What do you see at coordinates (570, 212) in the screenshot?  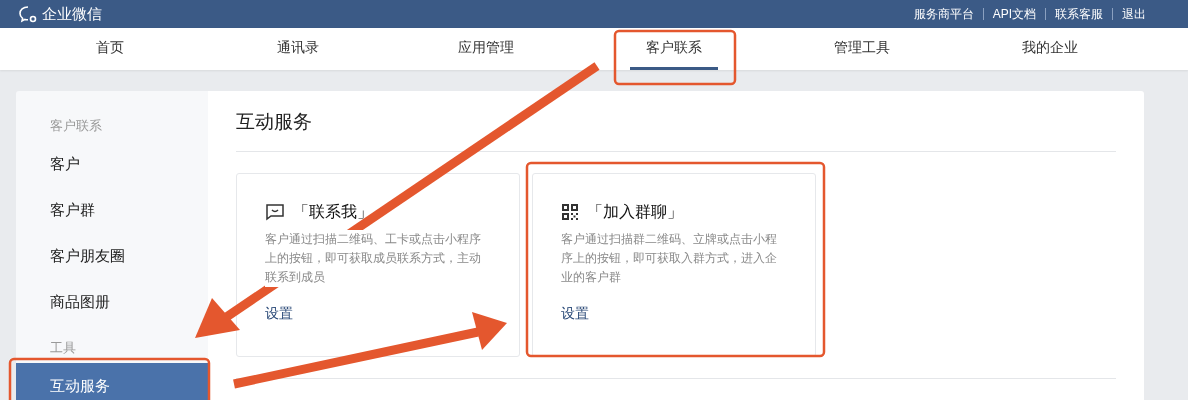 I see `qr-code-icon` at bounding box center [570, 212].